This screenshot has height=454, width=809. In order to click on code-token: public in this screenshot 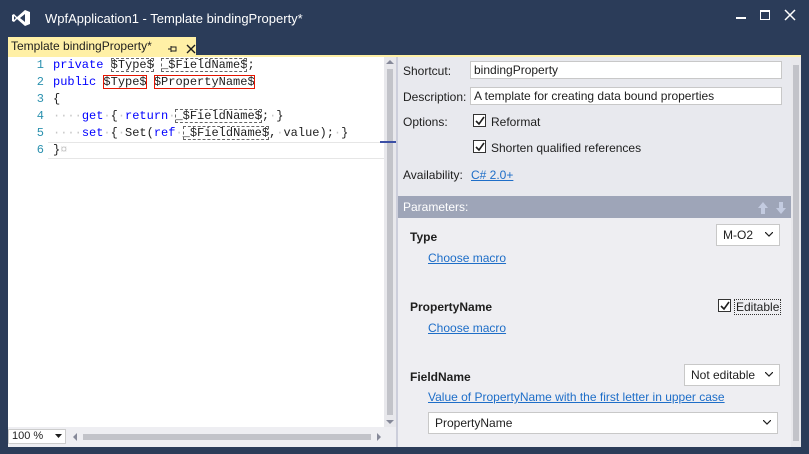, I will do `click(75, 82)`.